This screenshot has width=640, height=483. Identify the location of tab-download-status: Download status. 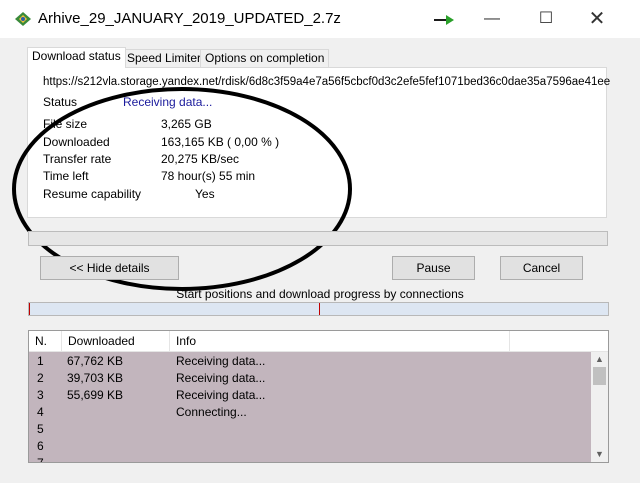
(76, 57).